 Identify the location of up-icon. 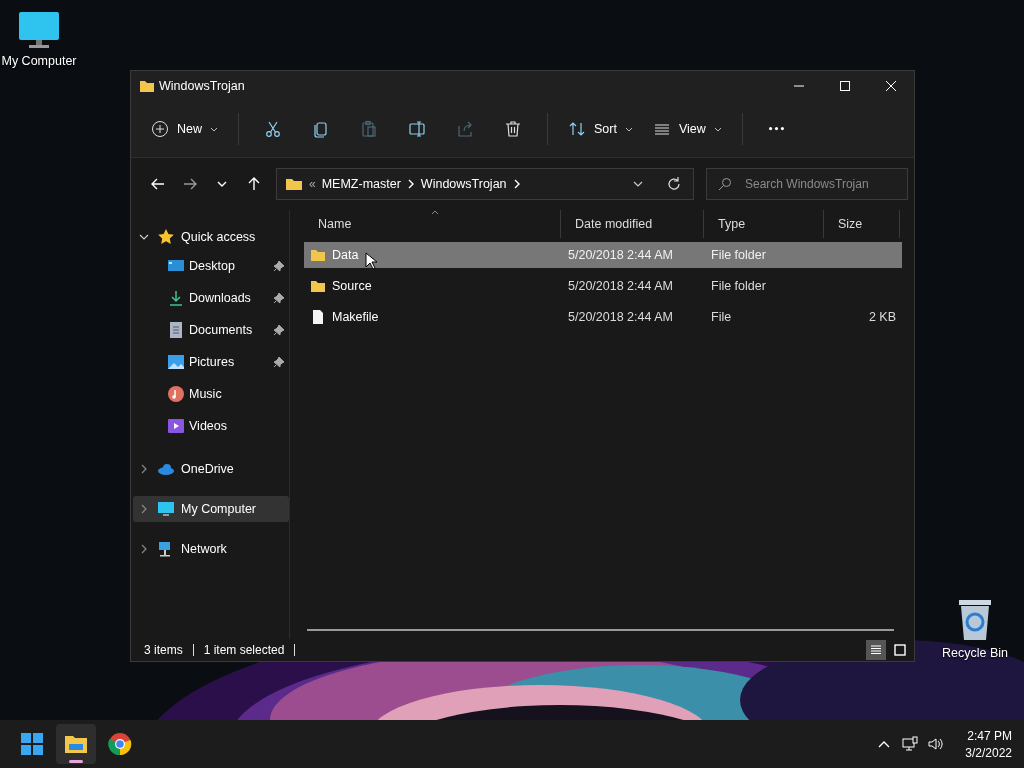
(254, 184).